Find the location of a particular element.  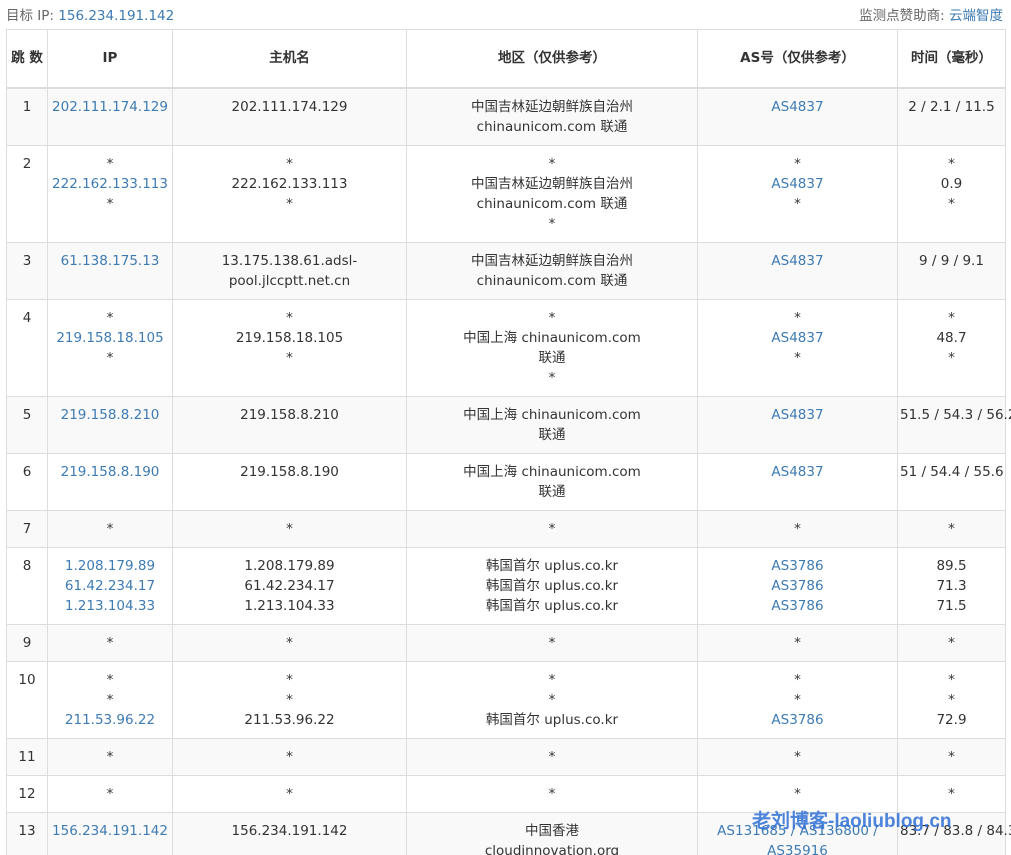

hop-time: 72.9 is located at coordinates (951, 719).